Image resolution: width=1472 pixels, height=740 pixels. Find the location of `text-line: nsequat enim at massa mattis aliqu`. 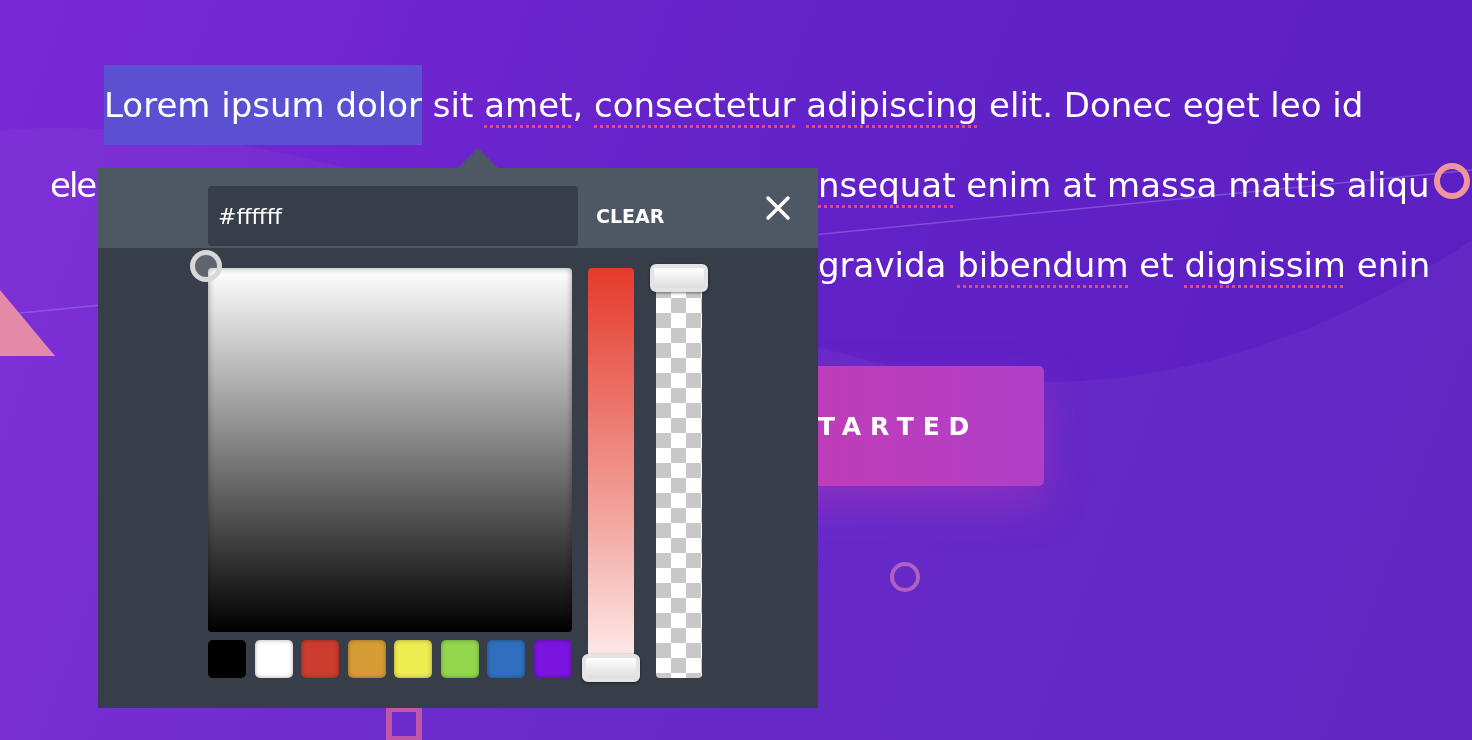

text-line: nsequat enim at massa mattis aliqu is located at coordinates (1124, 185).